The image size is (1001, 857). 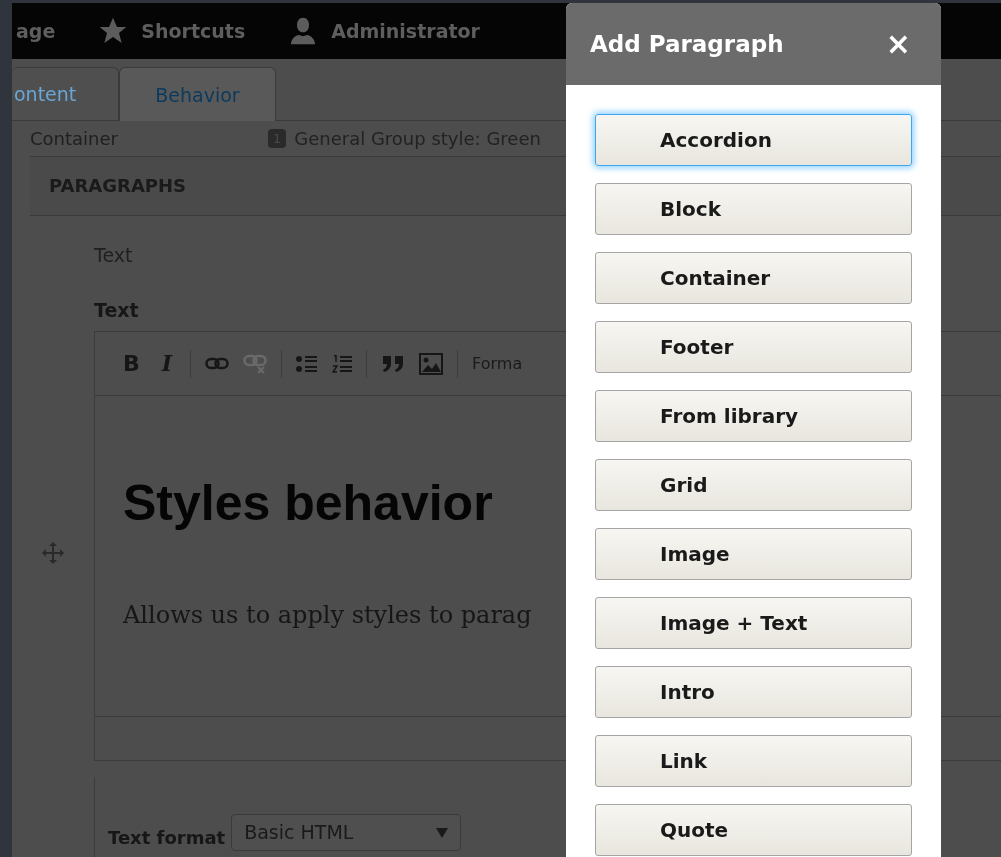 What do you see at coordinates (753, 485) in the screenshot?
I see `paragraph-type-option: Grid` at bounding box center [753, 485].